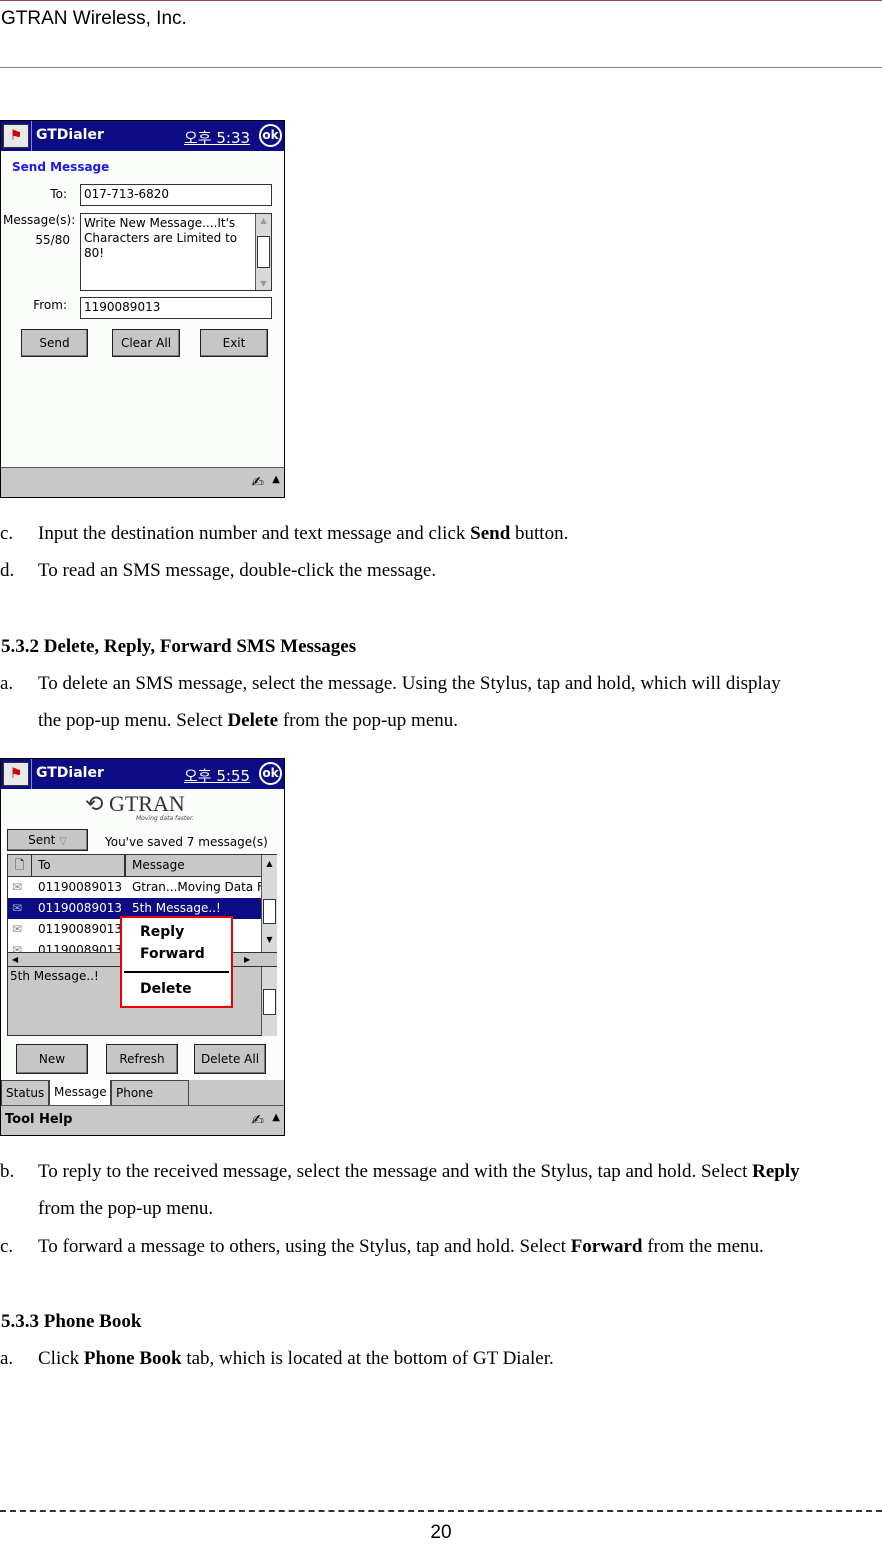 This screenshot has height=1544, width=882. I want to click on chevron-down-icon: ▽, so click(63, 841).